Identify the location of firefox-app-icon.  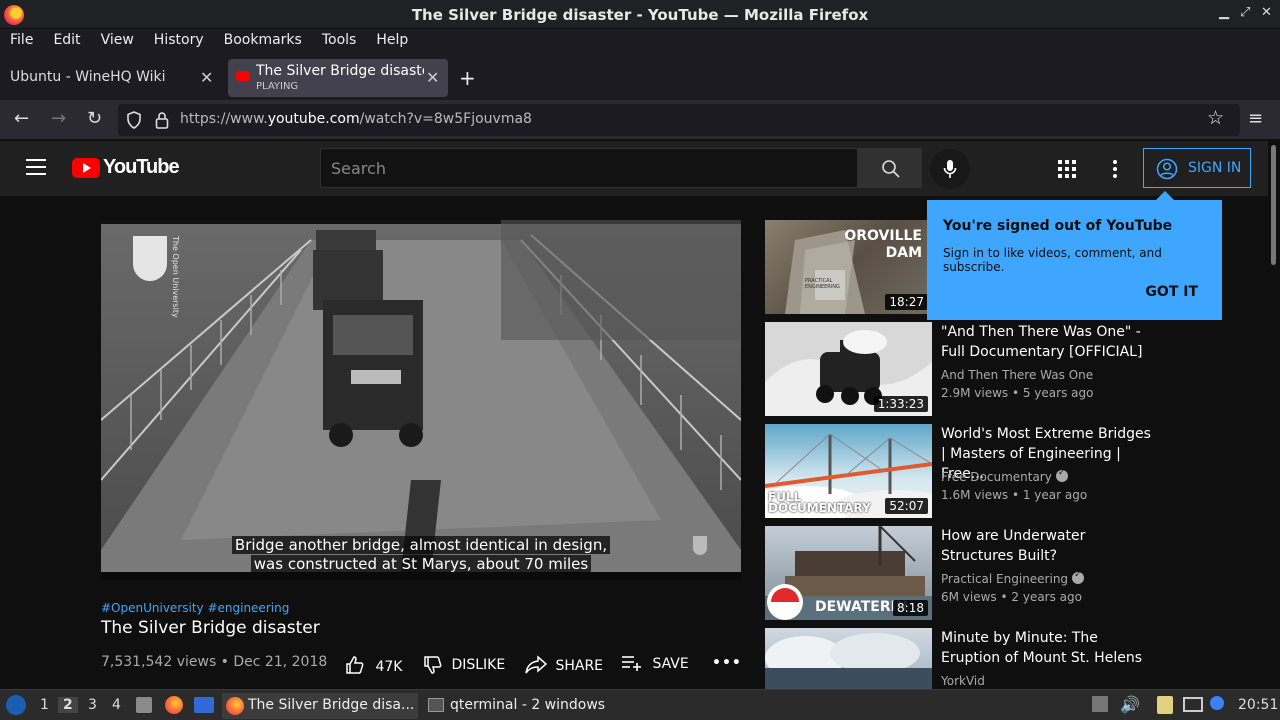
(235, 706).